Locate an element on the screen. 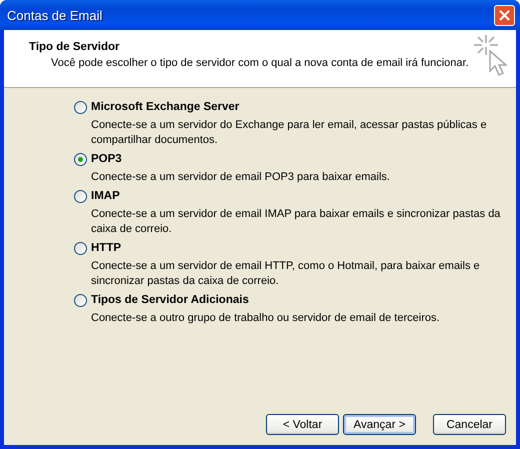 The width and height of the screenshot is (520, 449). option-description: Conecte-se a um servidor de email POP3 para baixar emails. is located at coordinates (241, 177).